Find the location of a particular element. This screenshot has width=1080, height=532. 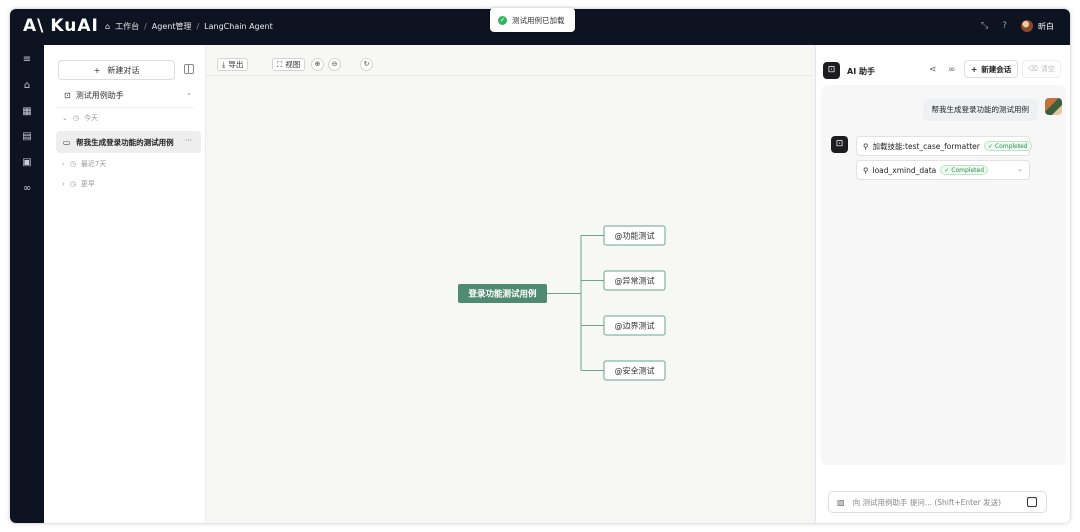

group-last-7-days: › ◷ 最近7天 is located at coordinates (84, 164).